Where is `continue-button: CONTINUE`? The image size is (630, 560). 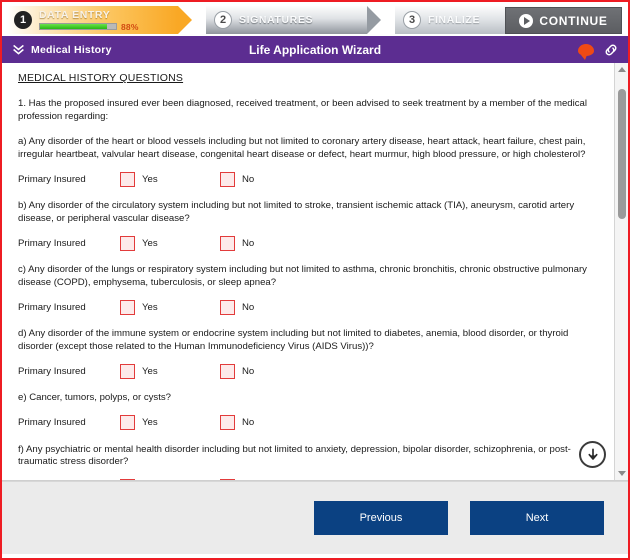
continue-button: CONTINUE is located at coordinates (563, 20).